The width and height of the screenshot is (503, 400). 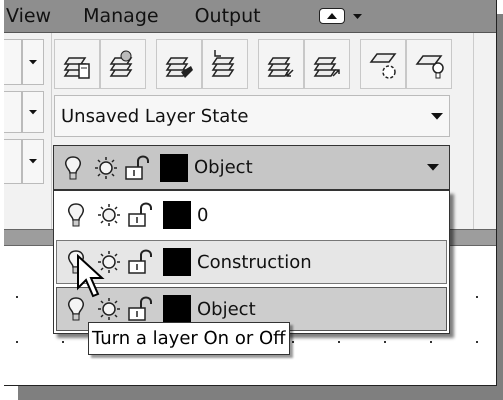 What do you see at coordinates (251, 262) in the screenshot?
I see `layer-list-item: Construction` at bounding box center [251, 262].